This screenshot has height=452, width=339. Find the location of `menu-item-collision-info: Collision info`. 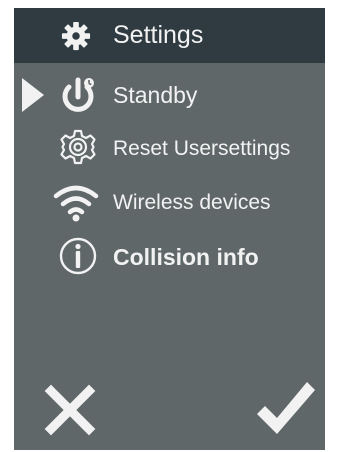

menu-item-collision-info: Collision info is located at coordinates (169, 257).